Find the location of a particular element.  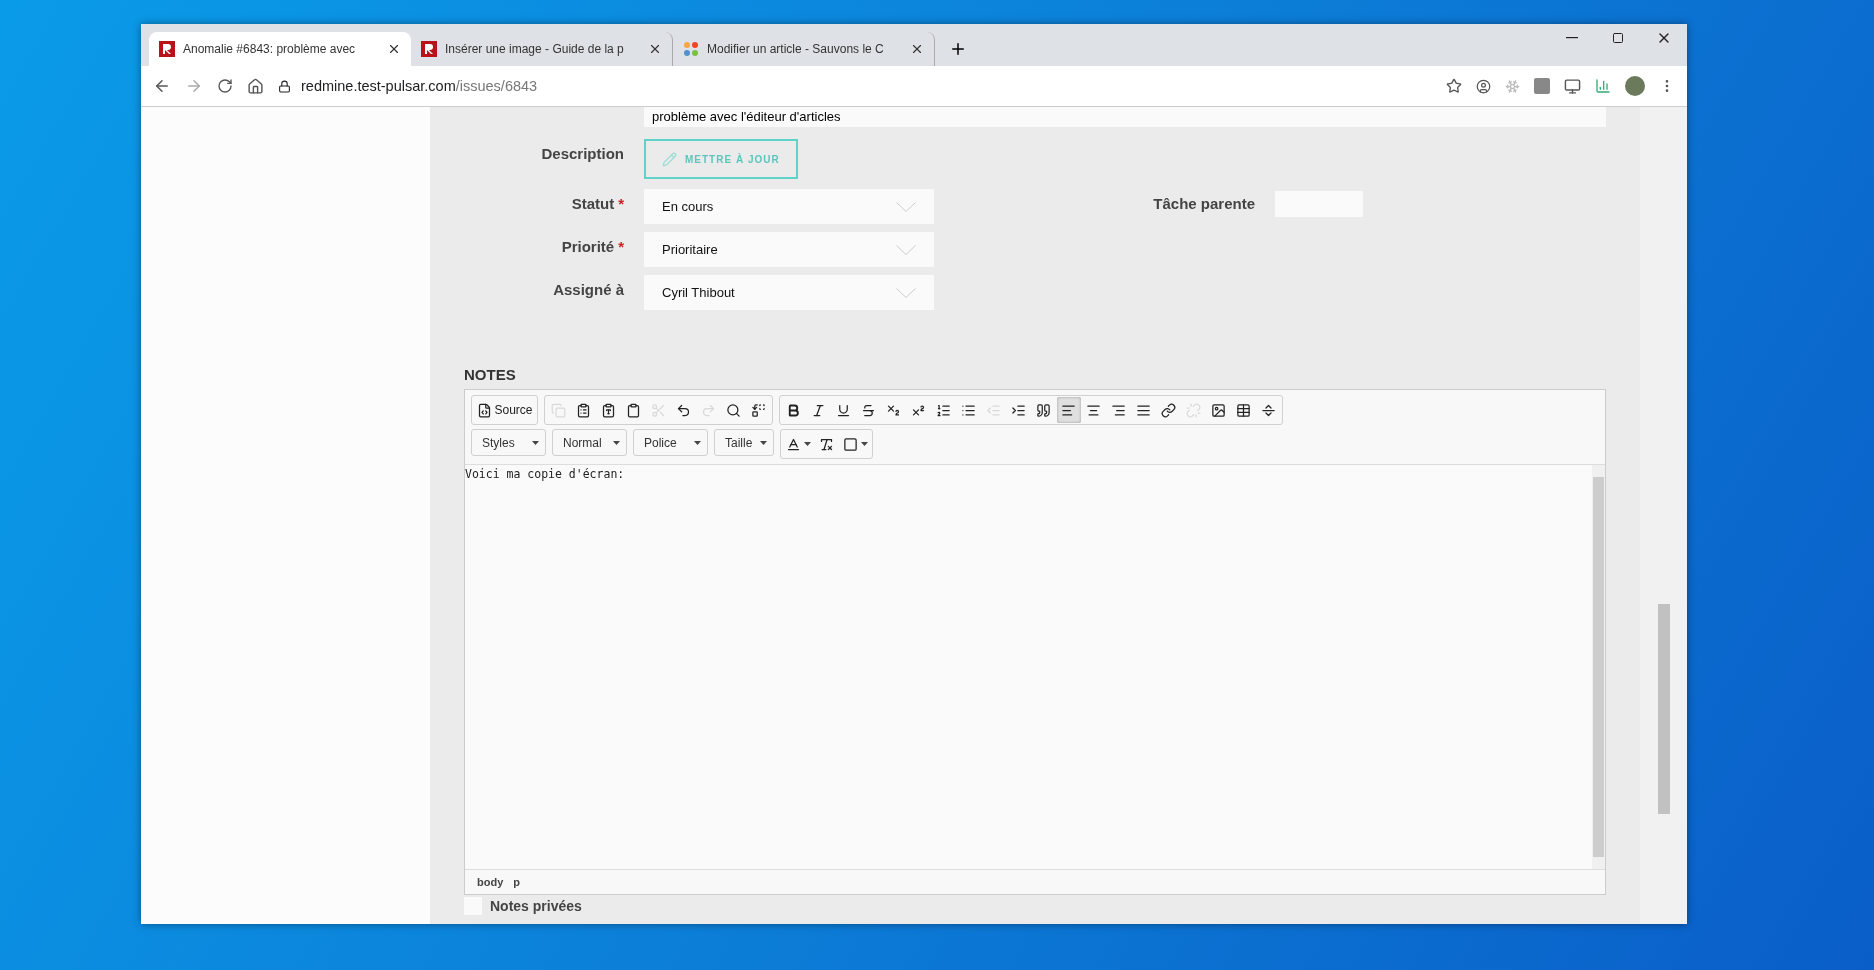

page-scrollbar is located at coordinates (1663, 515).